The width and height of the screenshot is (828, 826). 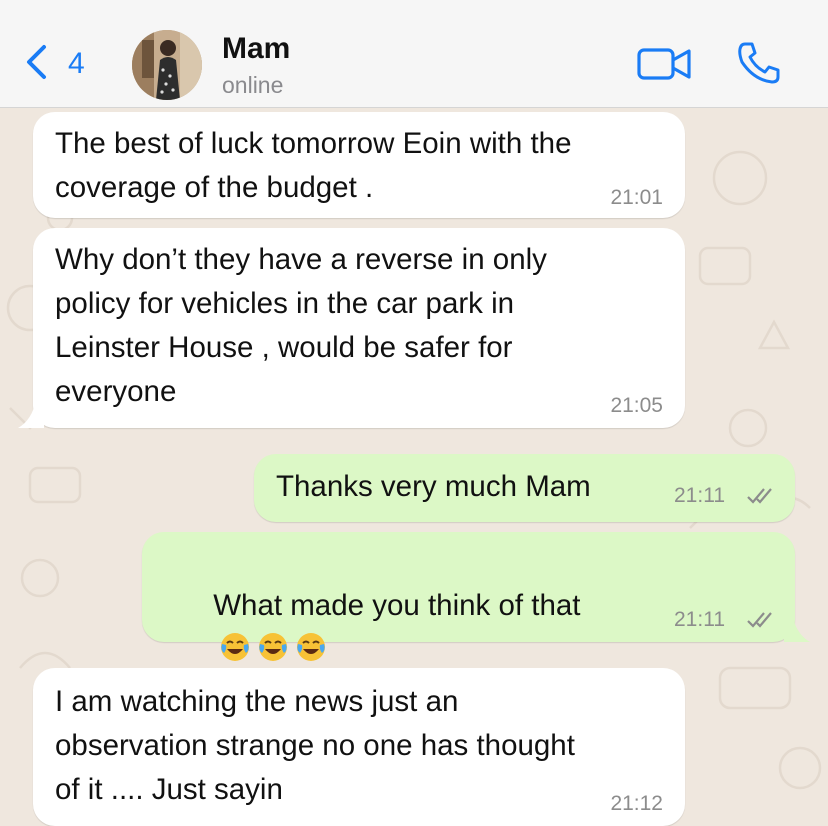 I want to click on message-time: 21:01, so click(x=636, y=197).